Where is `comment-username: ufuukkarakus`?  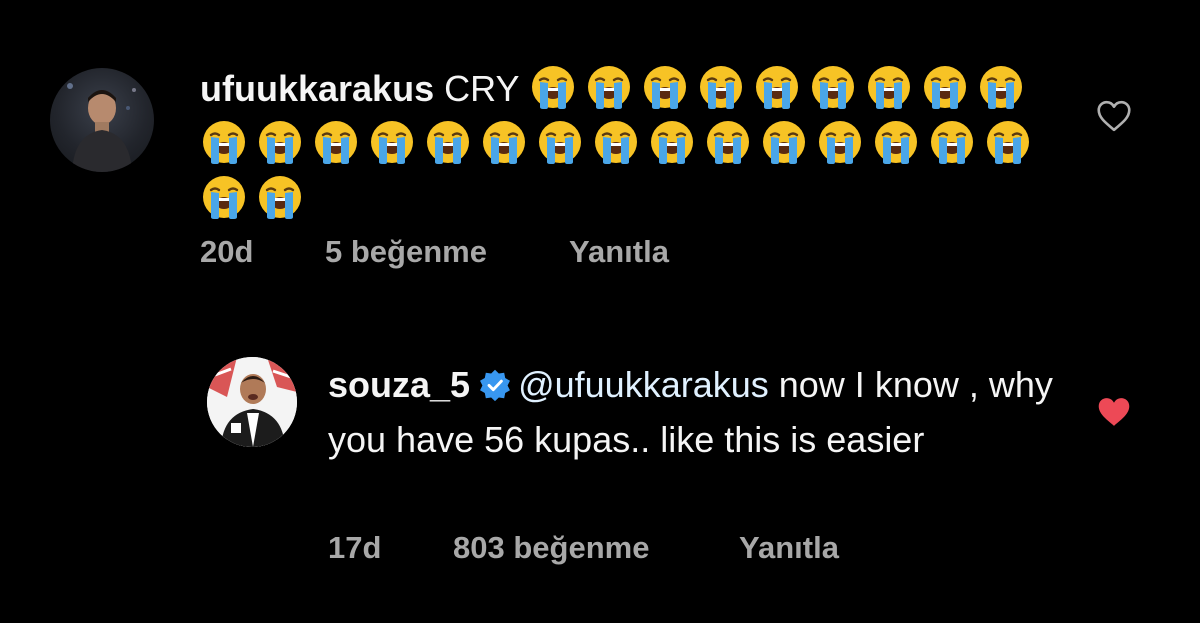
comment-username: ufuukkarakus is located at coordinates (317, 88).